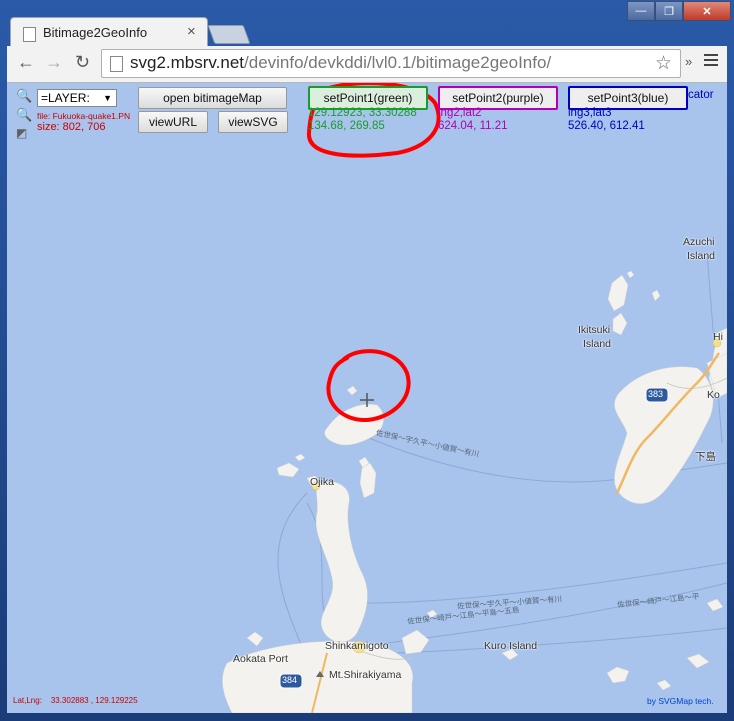 This screenshot has height=721, width=734. What do you see at coordinates (54, 62) in the screenshot?
I see `forward-arrow-icon: →` at bounding box center [54, 62].